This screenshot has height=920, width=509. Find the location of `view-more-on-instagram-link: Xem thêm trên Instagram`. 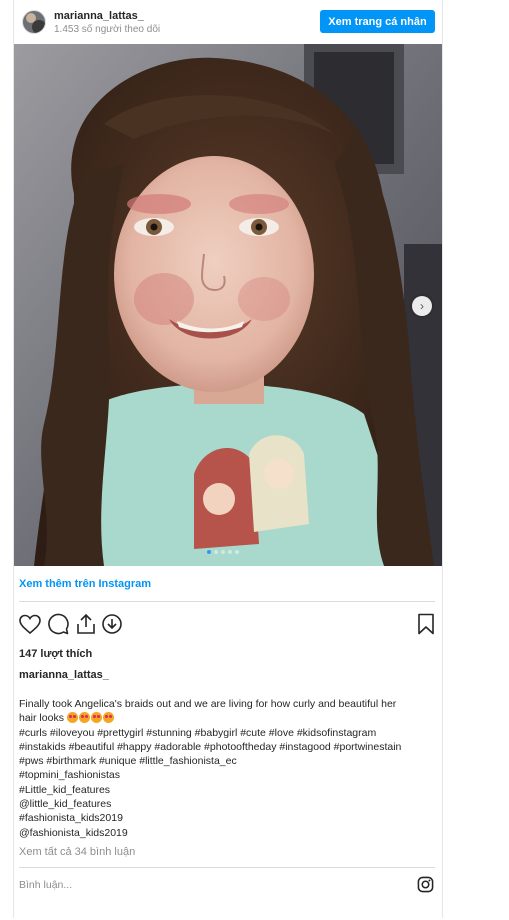

view-more-on-instagram-link: Xem thêm trên Instagram is located at coordinates (85, 584).